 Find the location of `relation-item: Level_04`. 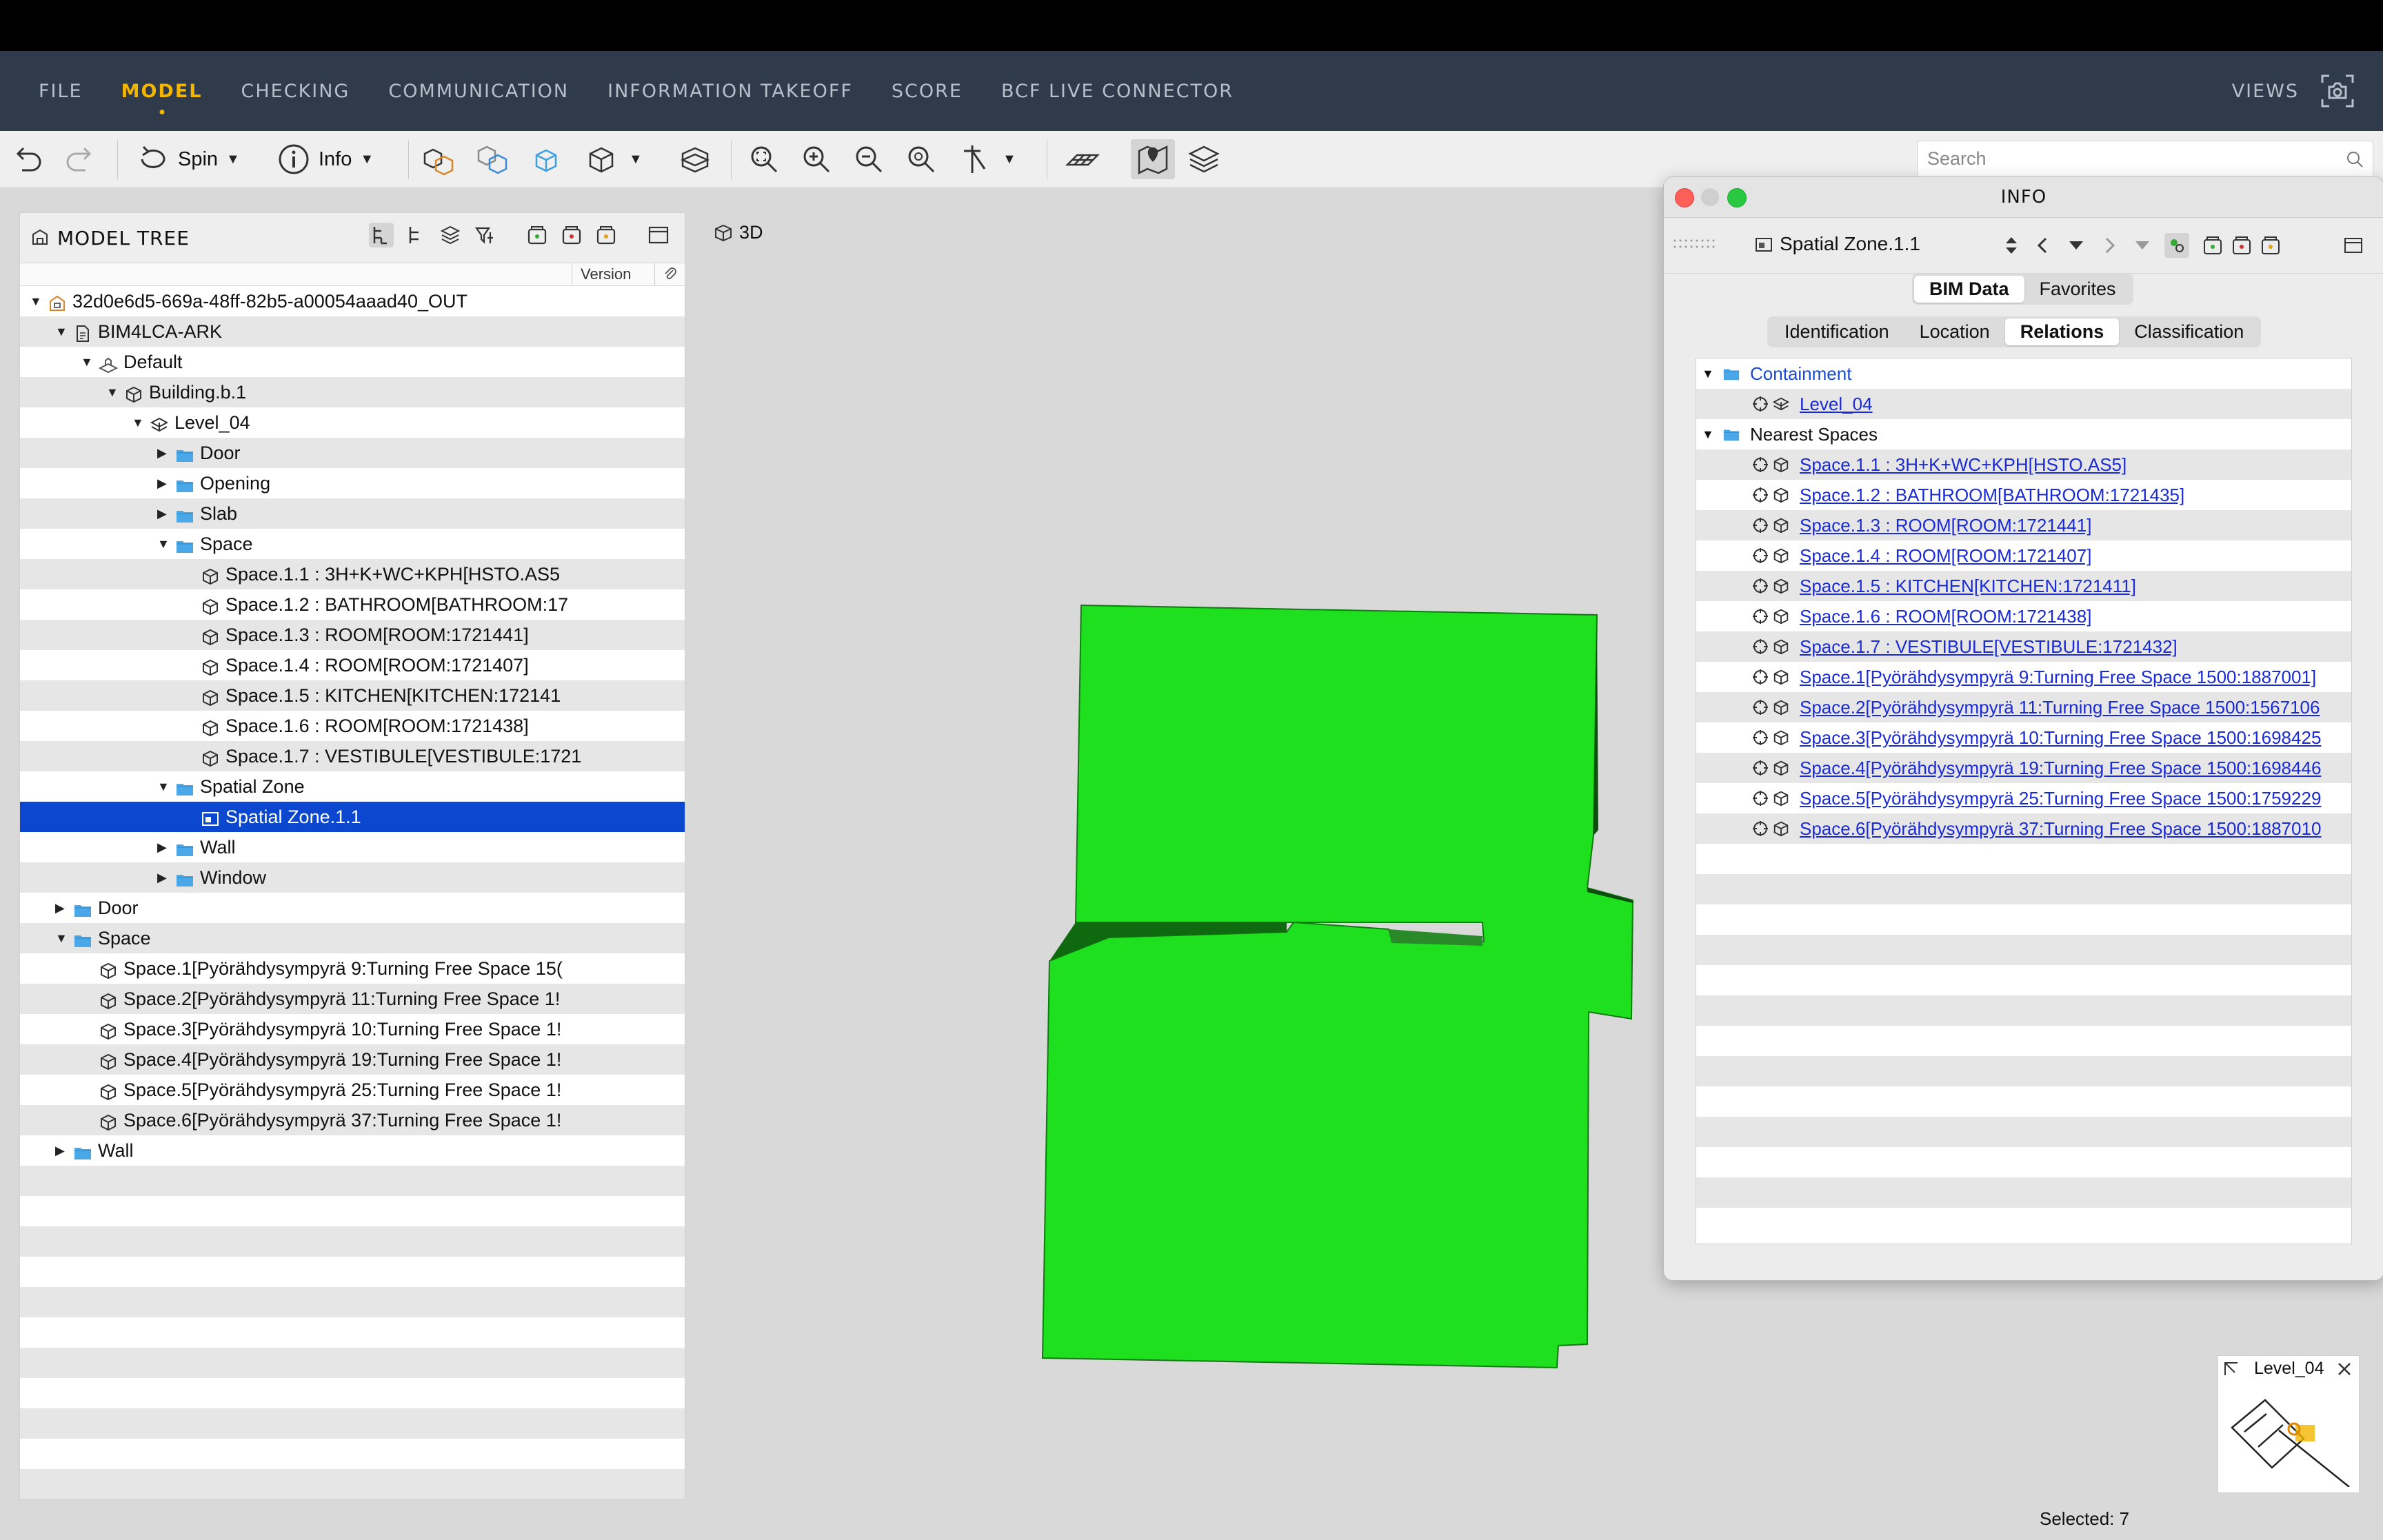

relation-item: Level_04 is located at coordinates (2023, 404).